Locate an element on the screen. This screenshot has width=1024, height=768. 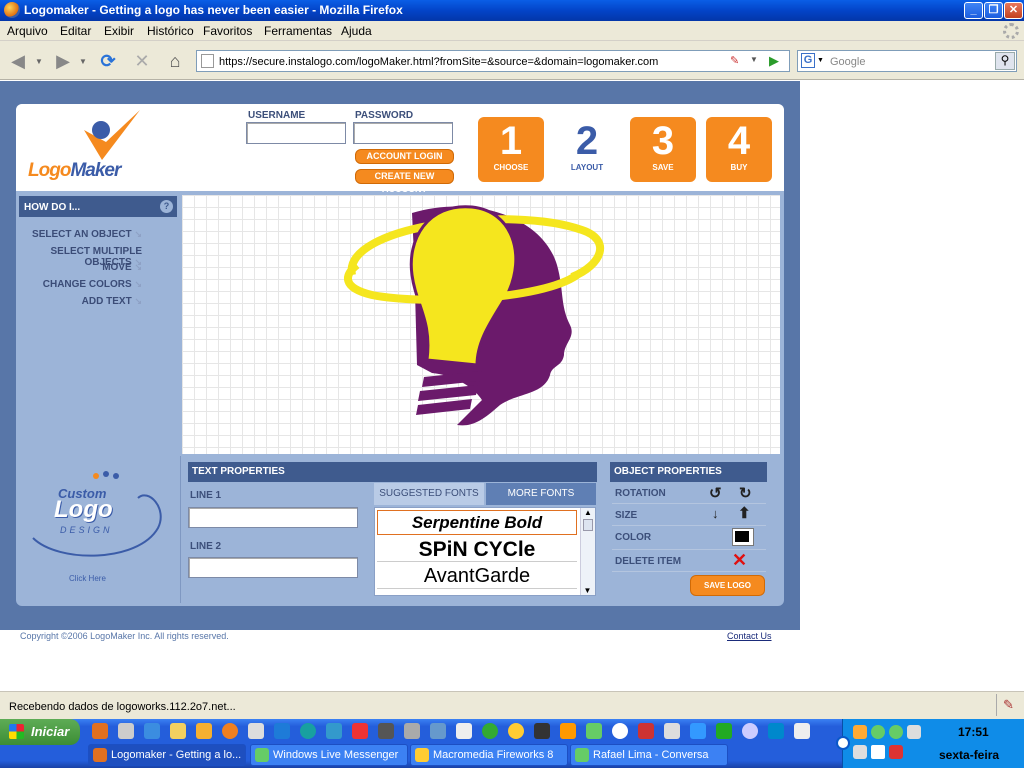
quicklaunch-globe-icon is located at coordinates (308, 731).